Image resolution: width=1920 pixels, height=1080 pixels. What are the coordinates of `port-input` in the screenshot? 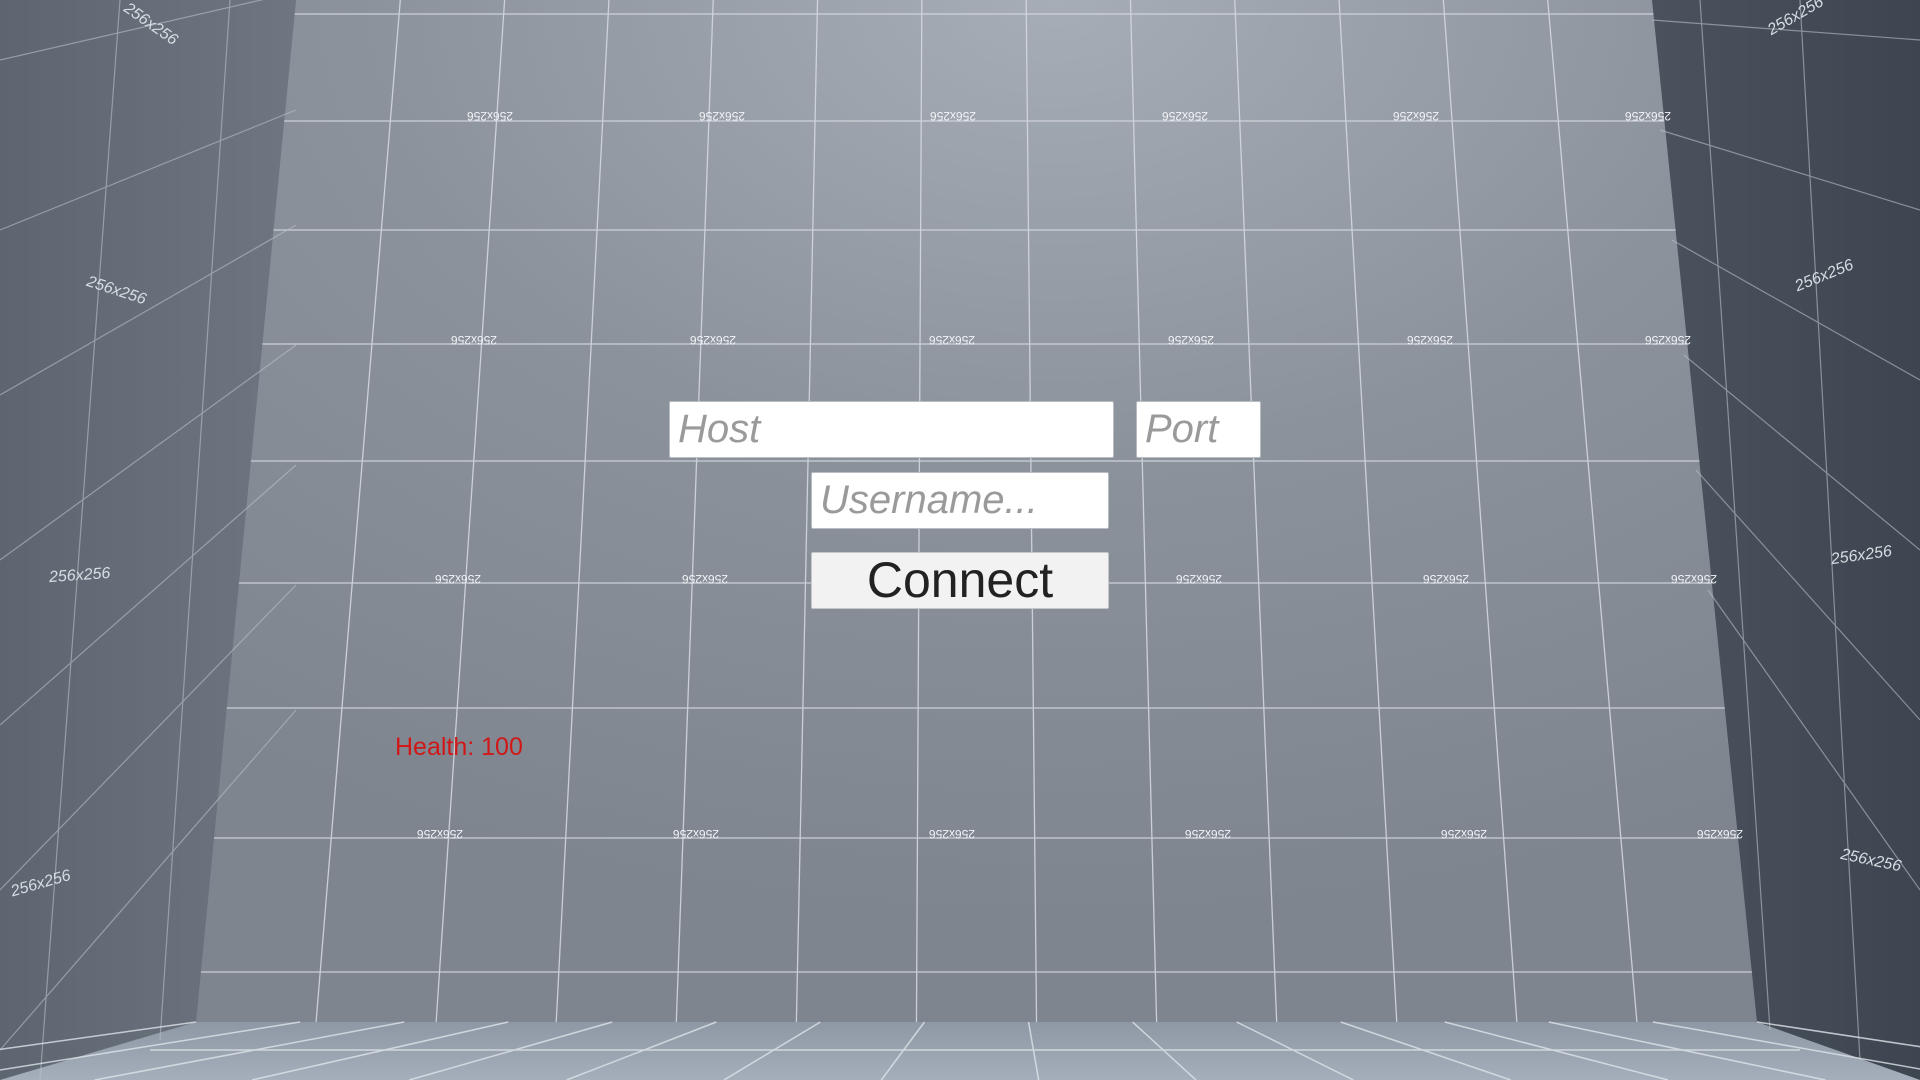 It's located at (1198, 429).